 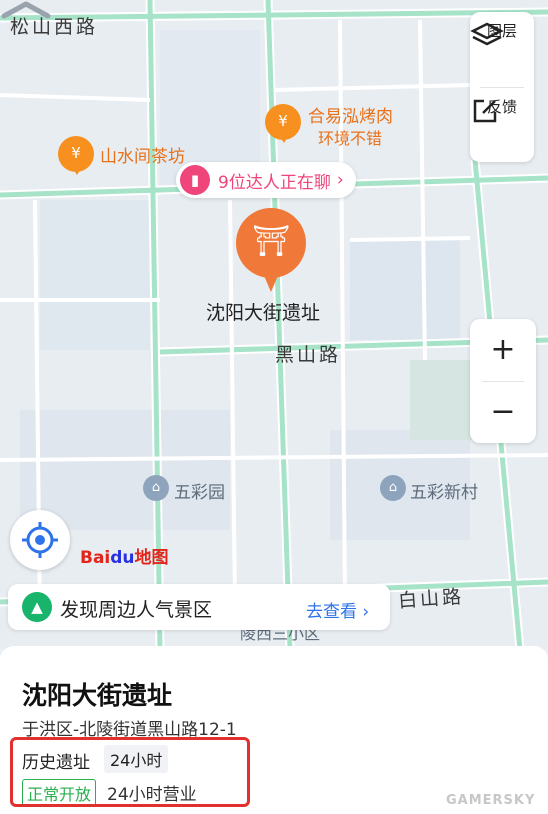 I want to click on chat-bubble-text: 9位达人正在聊, so click(x=274, y=182).